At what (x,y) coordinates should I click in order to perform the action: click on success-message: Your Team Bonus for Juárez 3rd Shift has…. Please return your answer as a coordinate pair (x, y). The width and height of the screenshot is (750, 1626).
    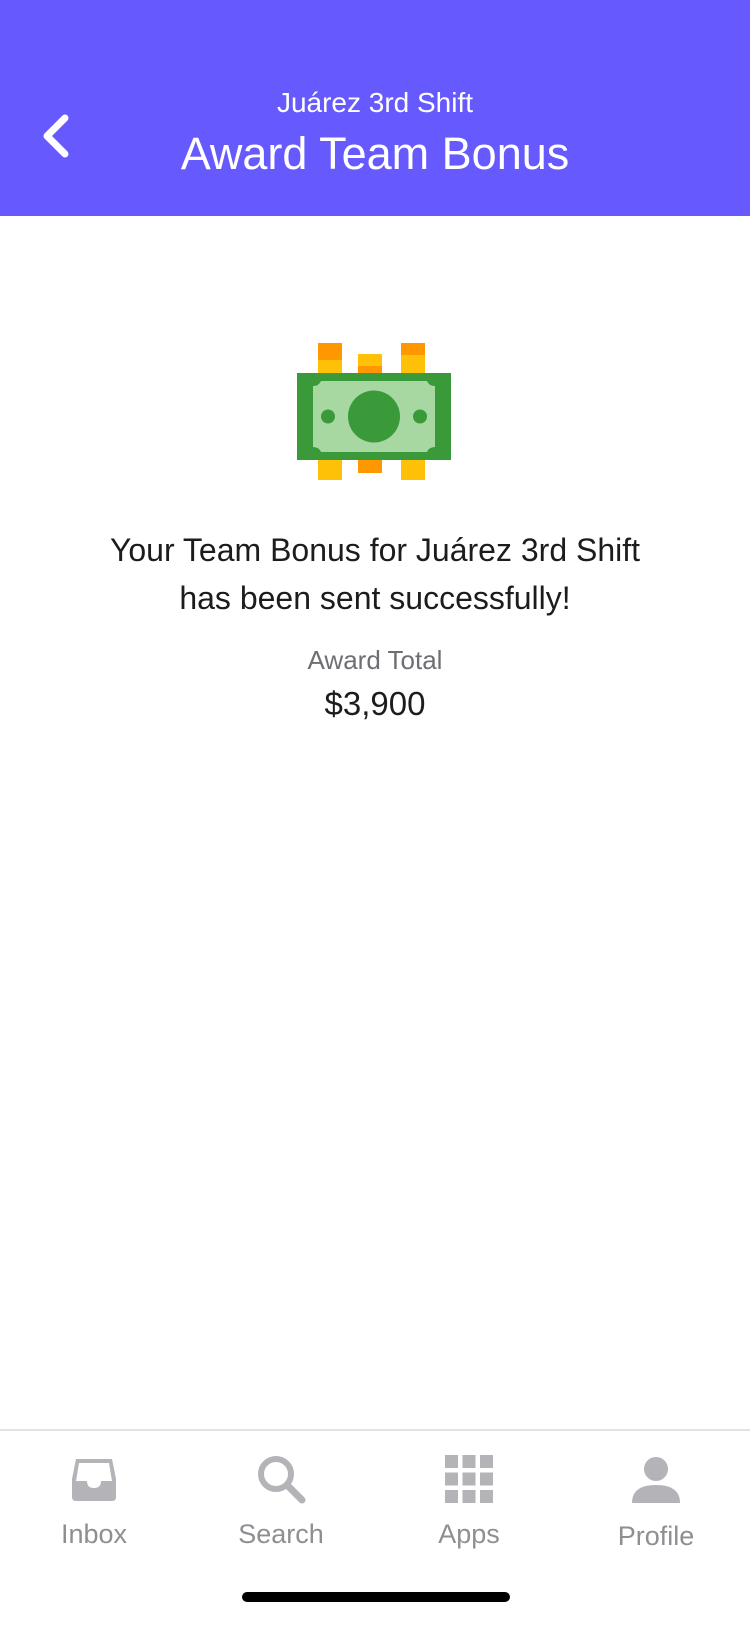
    Looking at the image, I should click on (375, 574).